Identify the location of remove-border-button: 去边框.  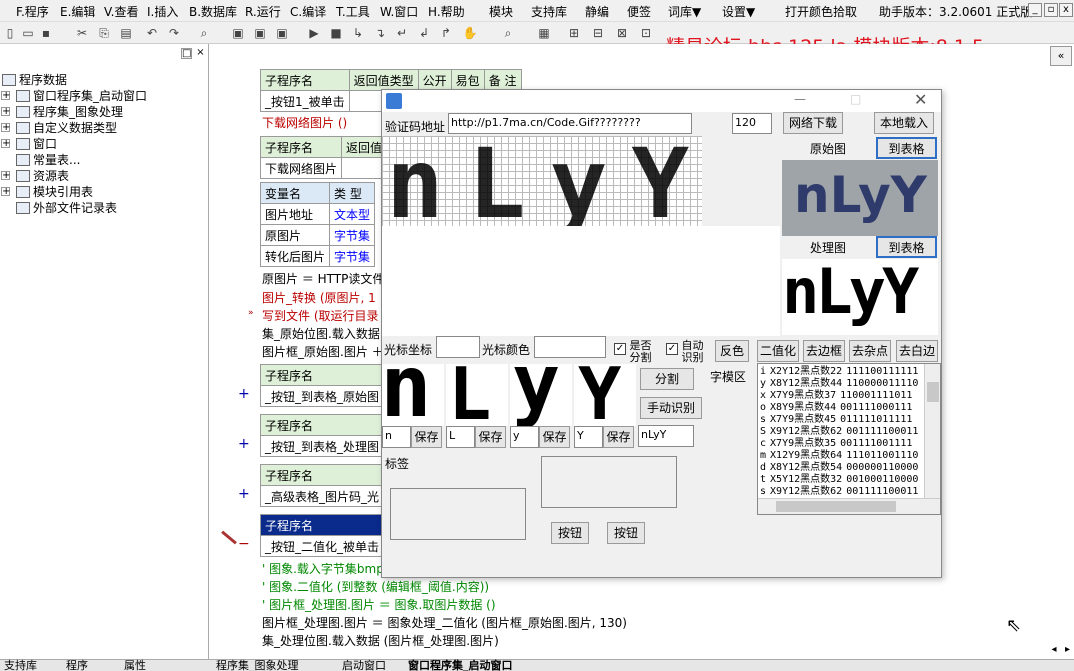
(824, 351).